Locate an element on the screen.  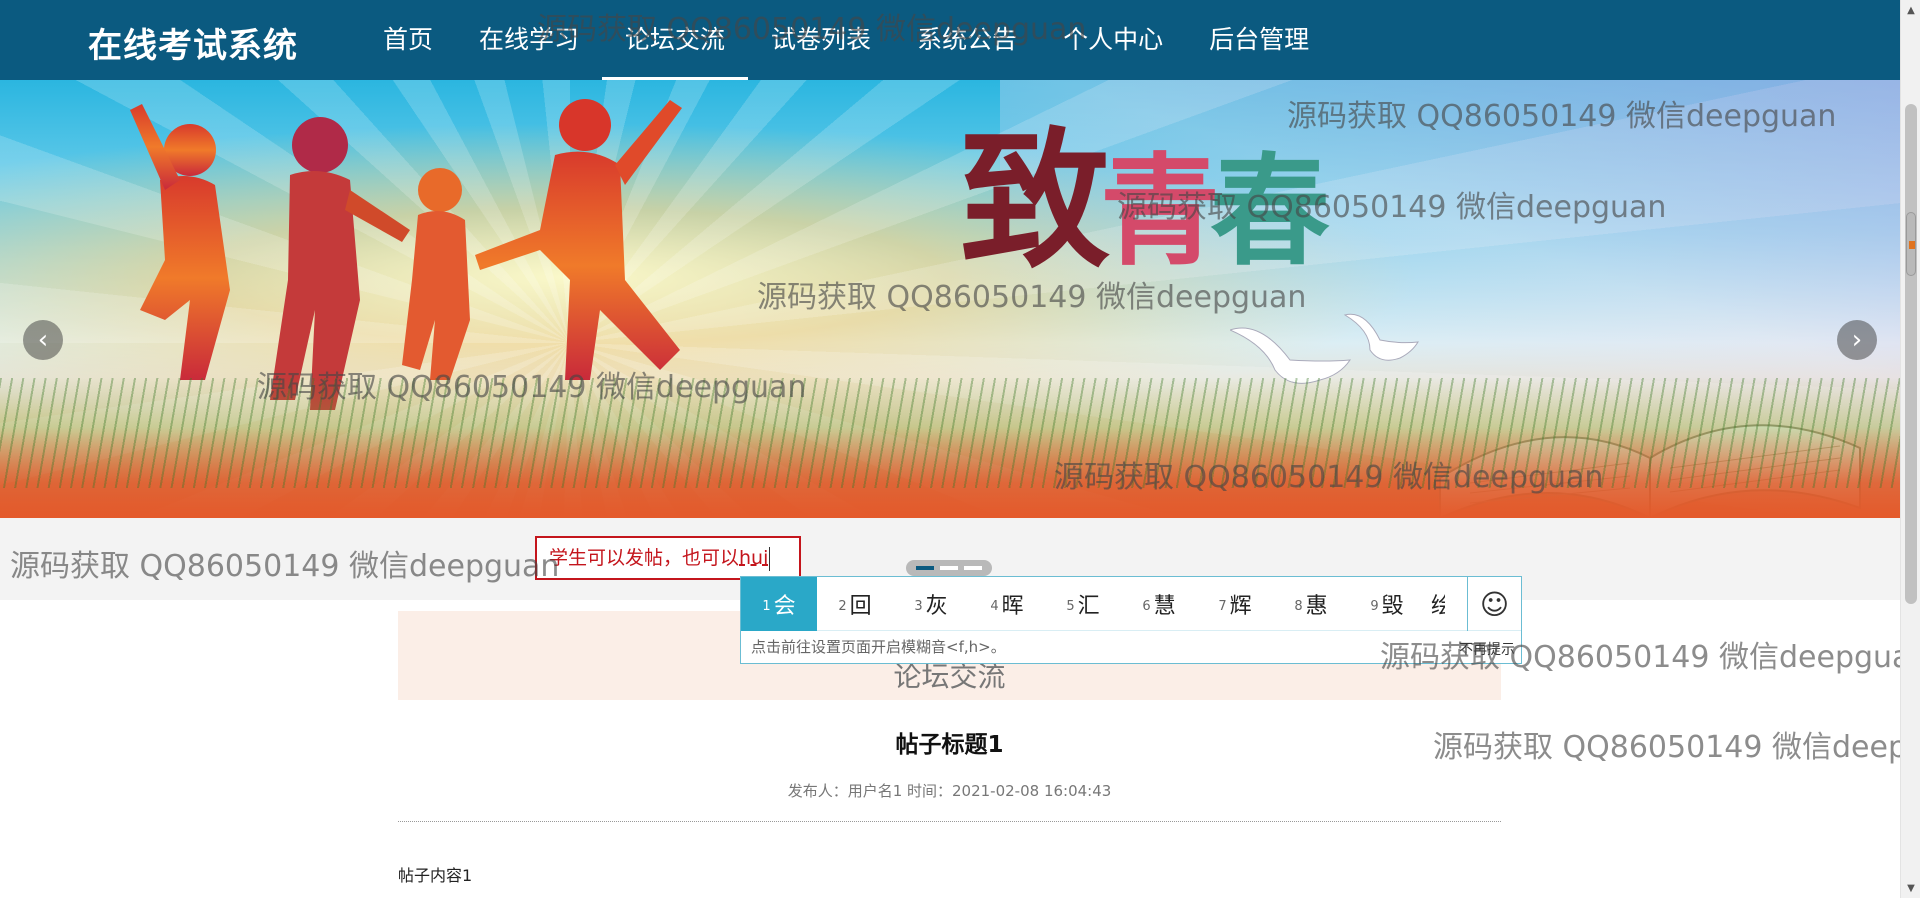
scroll-up-arrow-icon: ▲ is located at coordinates (1910, 10).